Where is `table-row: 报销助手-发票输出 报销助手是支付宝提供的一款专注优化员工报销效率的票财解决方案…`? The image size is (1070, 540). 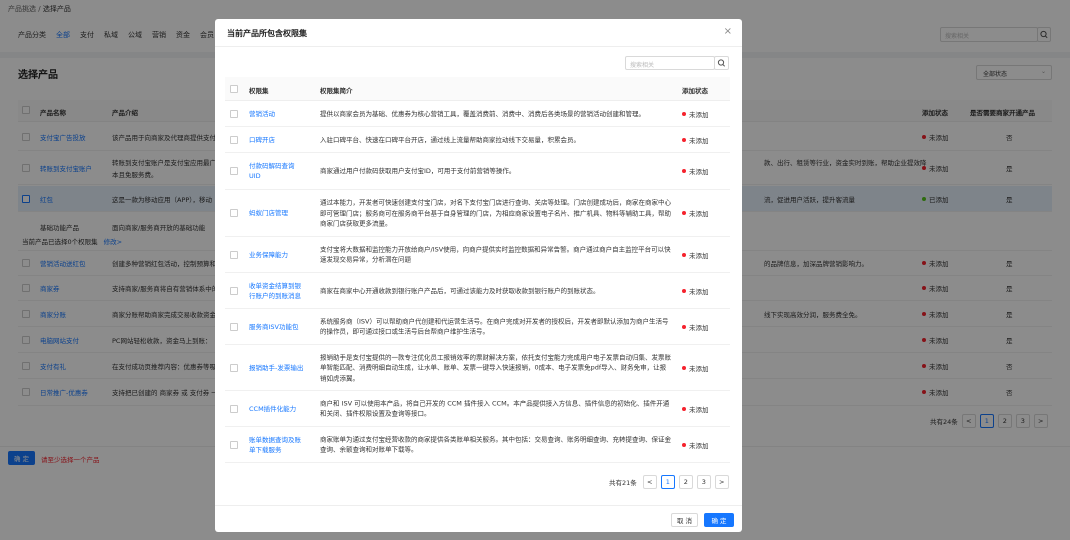
table-row: 报销助手-发票输出 报销助手是支付宝提供的一款专注优化员工报销效率的票财解决方案… is located at coordinates (477, 368).